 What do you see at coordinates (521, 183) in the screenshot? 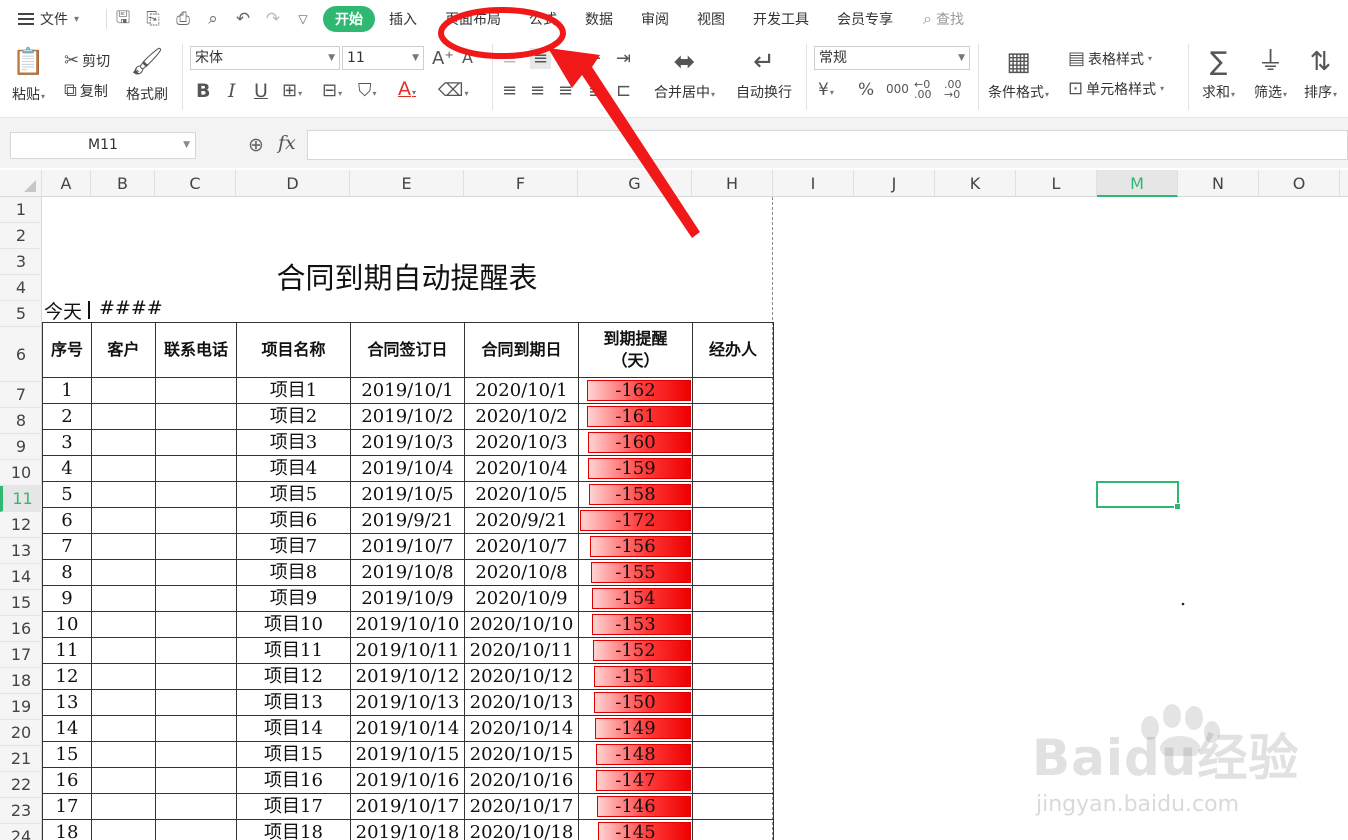
I see `column-header-f: F` at bounding box center [521, 183].